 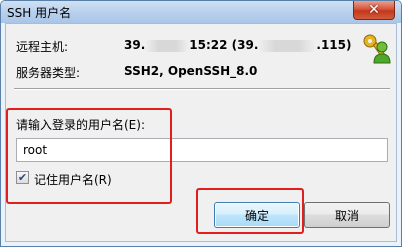 I want to click on host-label: 远程主机:, so click(x=42, y=47).